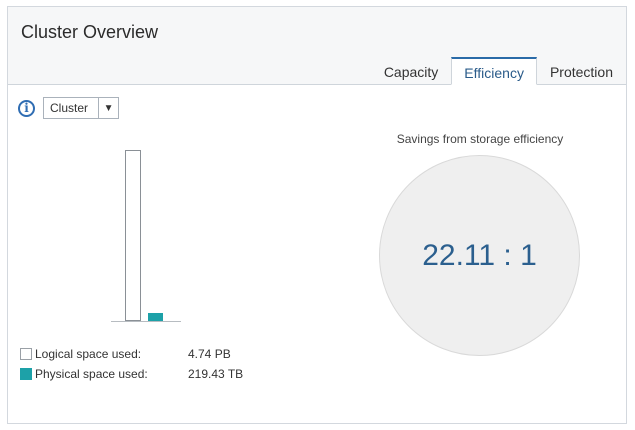  What do you see at coordinates (90, 32) in the screenshot?
I see `panel-title: Cluster Overview` at bounding box center [90, 32].